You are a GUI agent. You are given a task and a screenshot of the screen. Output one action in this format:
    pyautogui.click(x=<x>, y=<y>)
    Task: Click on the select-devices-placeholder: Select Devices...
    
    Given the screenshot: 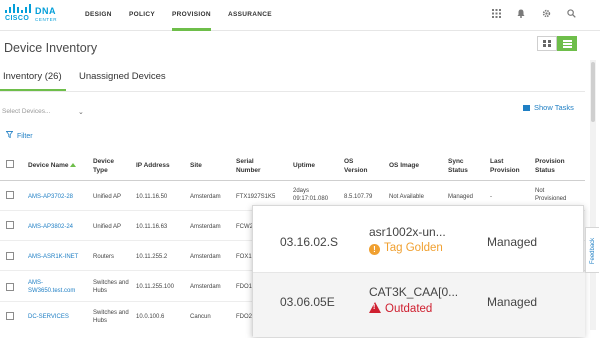 What is the action you would take?
    pyautogui.click(x=26, y=111)
    